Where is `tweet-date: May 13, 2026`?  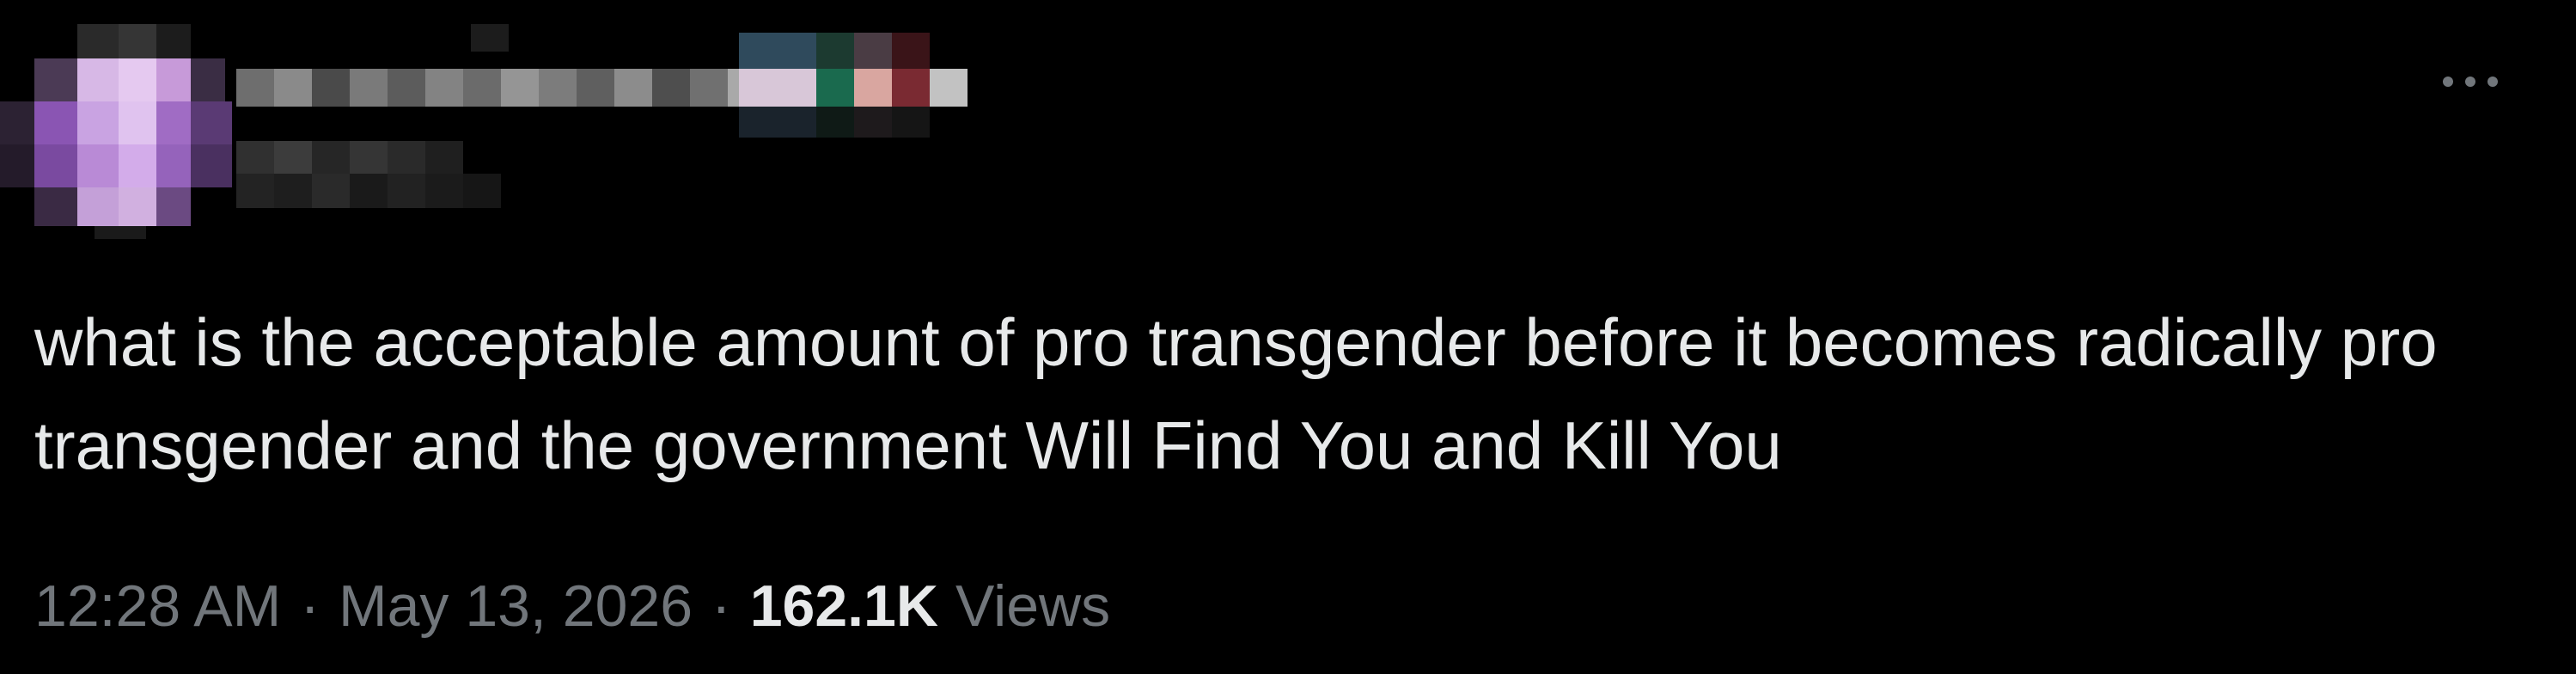
tweet-date: May 13, 2026 is located at coordinates (516, 606).